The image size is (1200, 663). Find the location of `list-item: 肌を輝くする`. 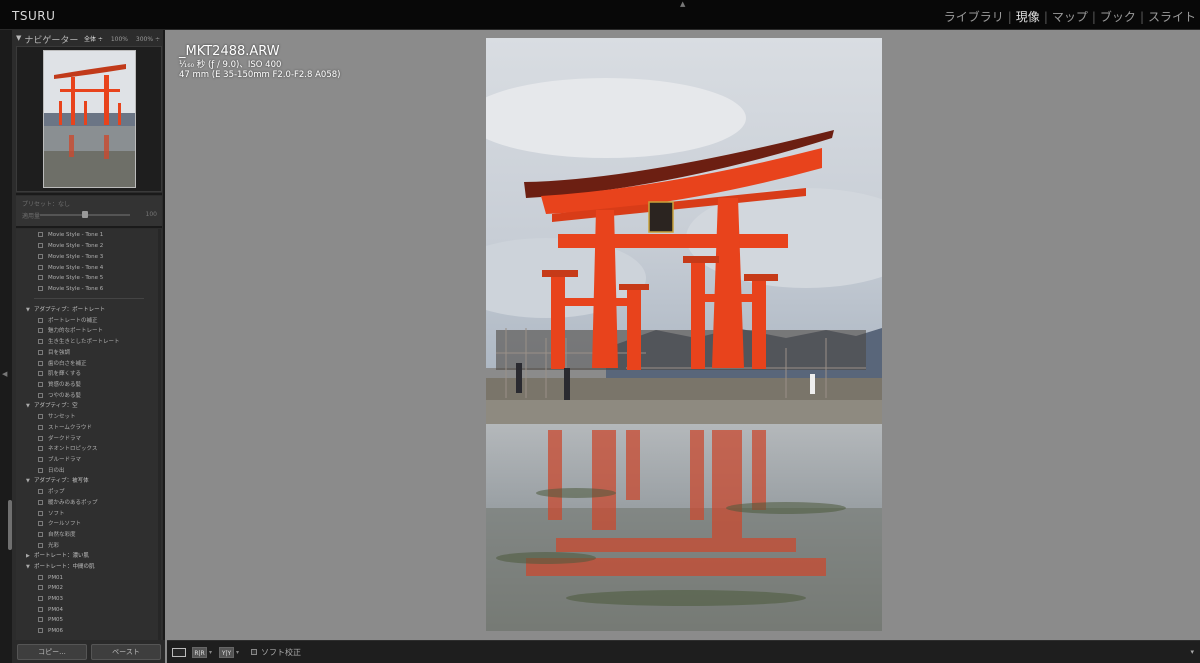

list-item: 肌を輝くする is located at coordinates (59, 374).